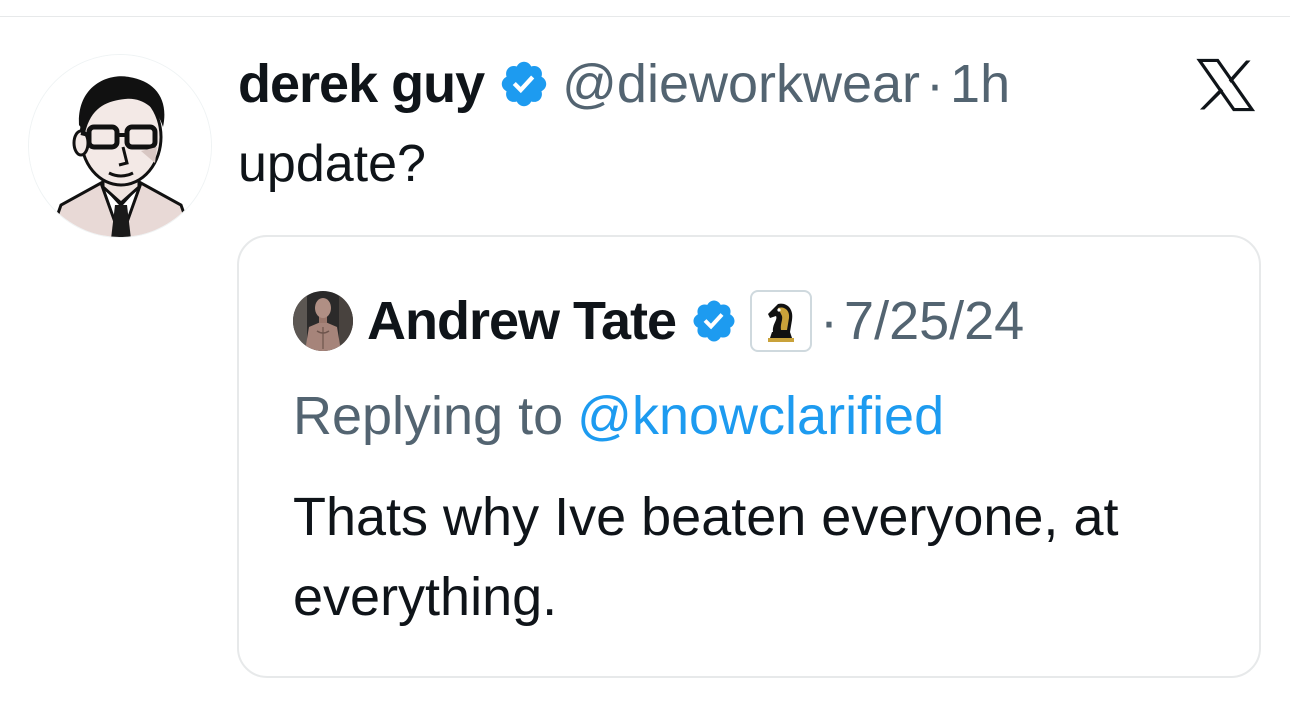  What do you see at coordinates (332, 164) in the screenshot?
I see `tweet-text: update?` at bounding box center [332, 164].